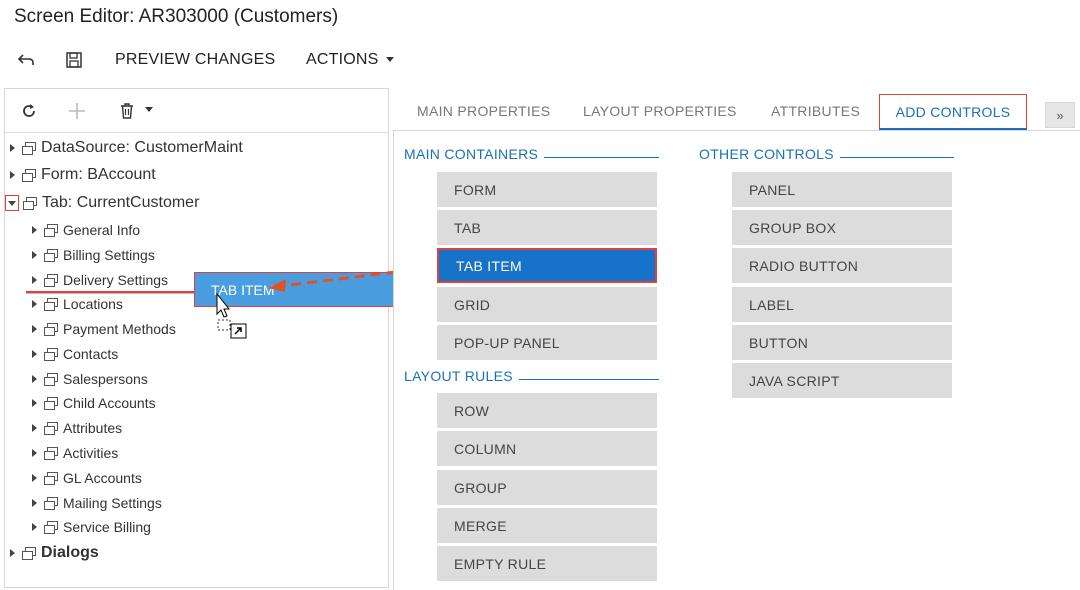  I want to click on control-button-grid: GRID, so click(547, 304).